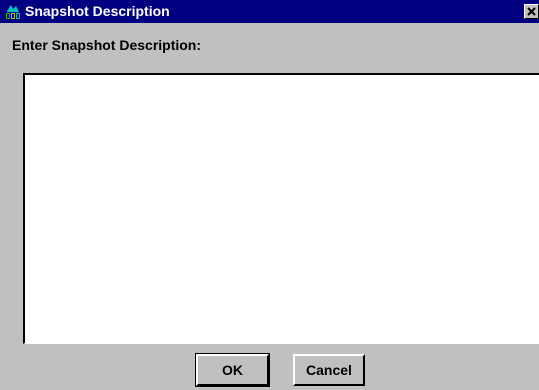 The image size is (539, 390). I want to click on ok-button: OK, so click(232, 370).